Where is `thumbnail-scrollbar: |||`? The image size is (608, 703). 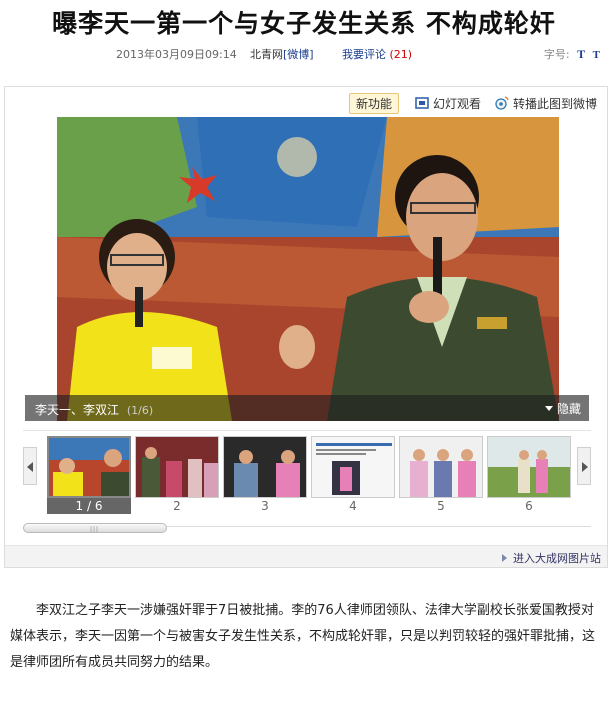
thumbnail-scrollbar: ||| is located at coordinates (307, 528).